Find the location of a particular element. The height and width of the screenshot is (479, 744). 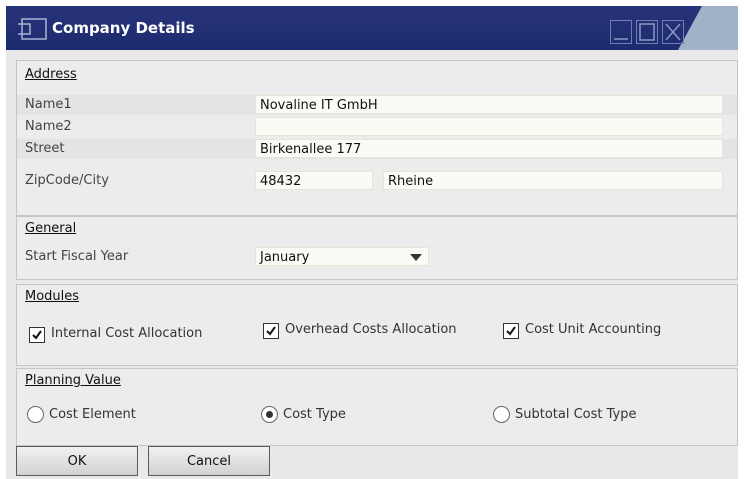

fiscal-year-value: January is located at coordinates (285, 257).